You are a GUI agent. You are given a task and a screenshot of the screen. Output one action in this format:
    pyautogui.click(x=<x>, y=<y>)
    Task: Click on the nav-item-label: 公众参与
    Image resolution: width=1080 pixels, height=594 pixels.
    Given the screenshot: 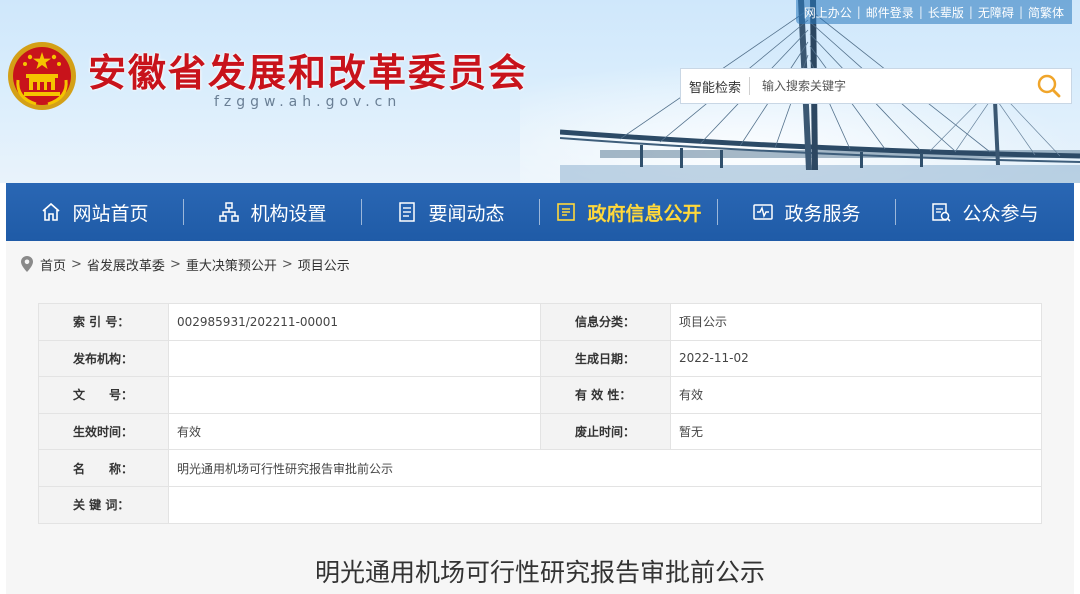 What is the action you would take?
    pyautogui.click(x=1000, y=213)
    